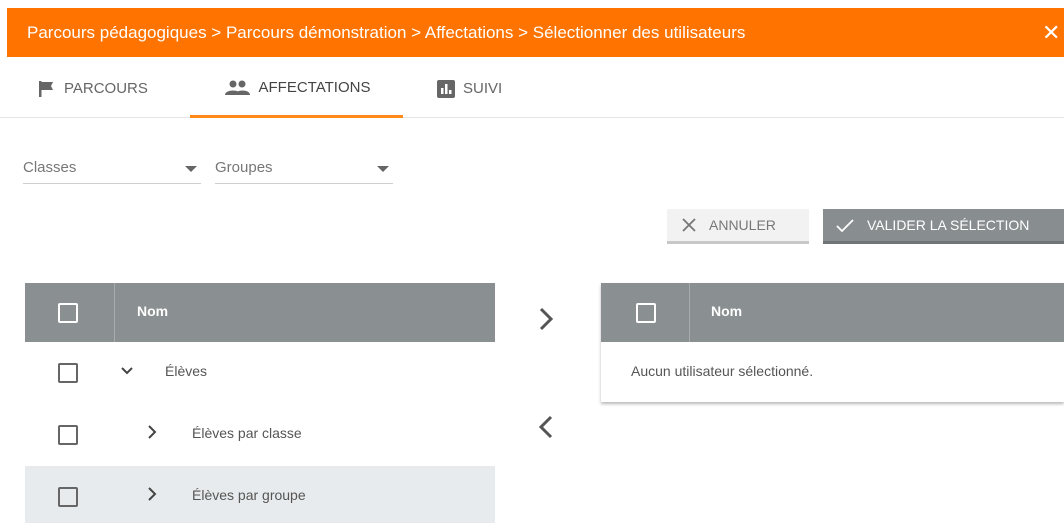  I want to click on tab-parcours: PARCOURS, so click(93, 88).